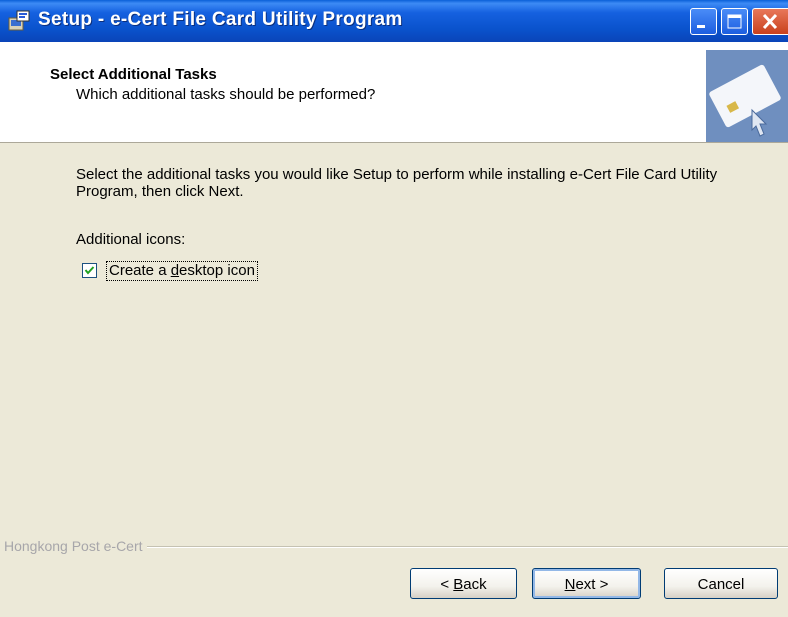  I want to click on smart-card-icon, so click(747, 96).